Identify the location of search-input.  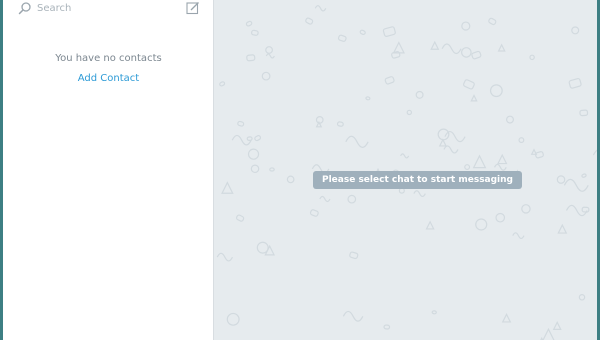
(107, 8).